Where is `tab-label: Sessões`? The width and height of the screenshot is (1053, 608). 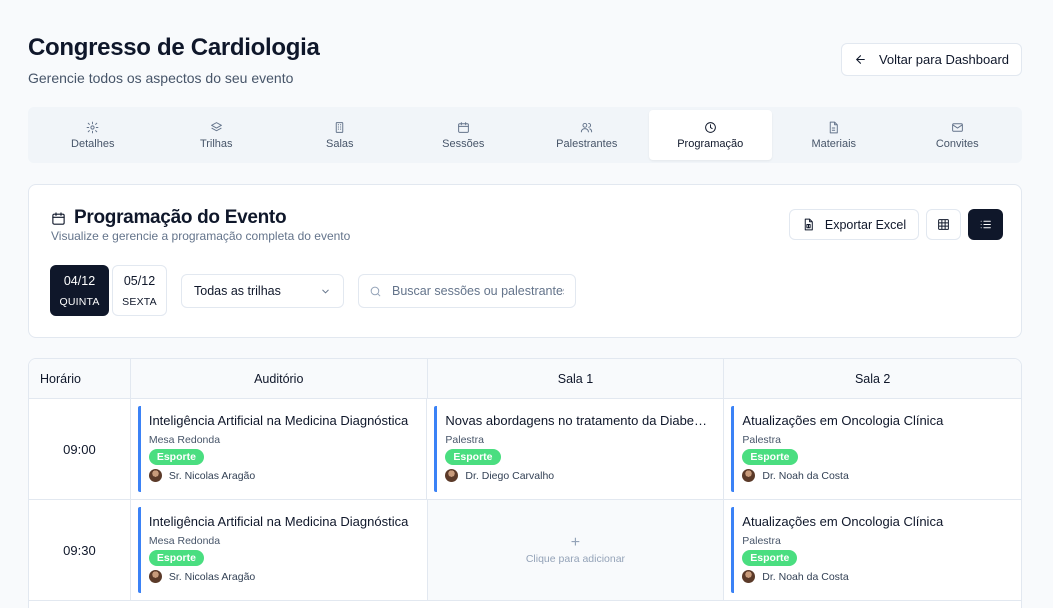
tab-label: Sessões is located at coordinates (463, 143).